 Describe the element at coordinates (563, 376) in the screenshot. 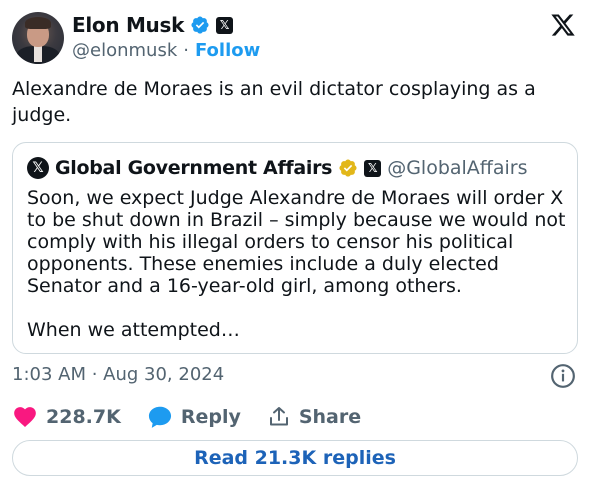

I see `info-icon` at that location.